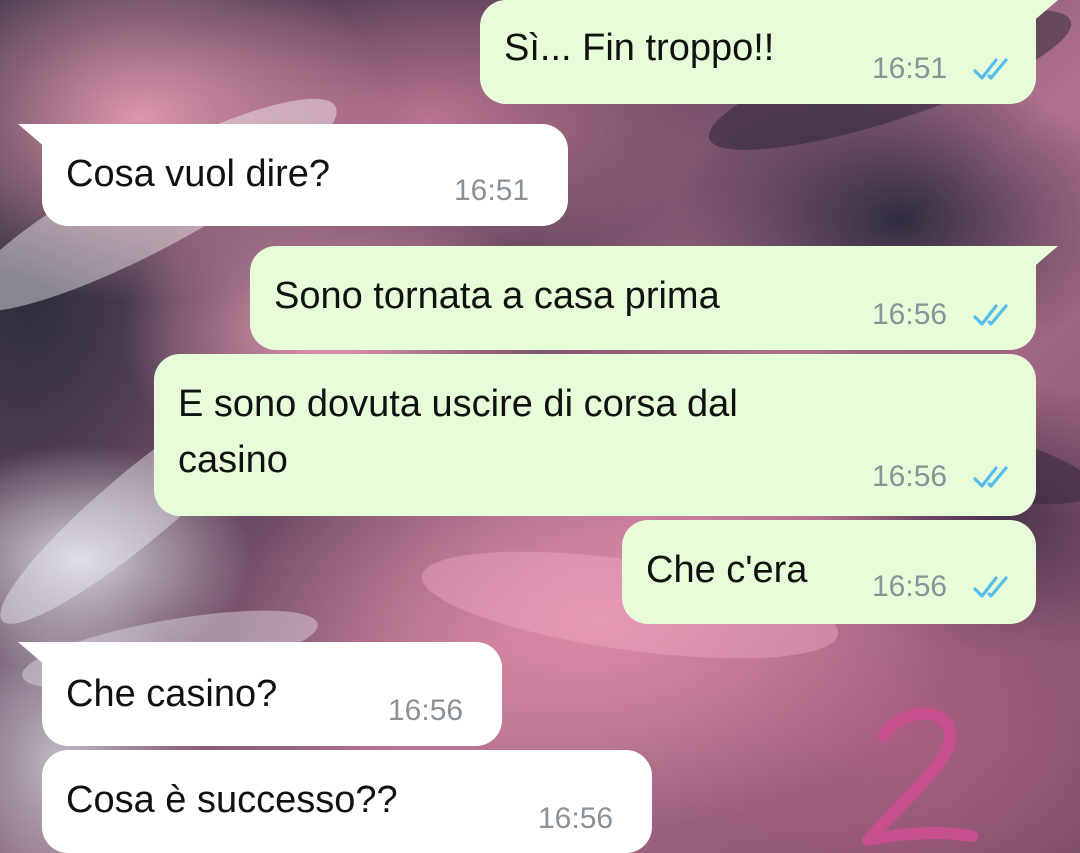 The height and width of the screenshot is (853, 1080). I want to click on message-bubble-outgoing: Che c'era 16:56, so click(829, 572).